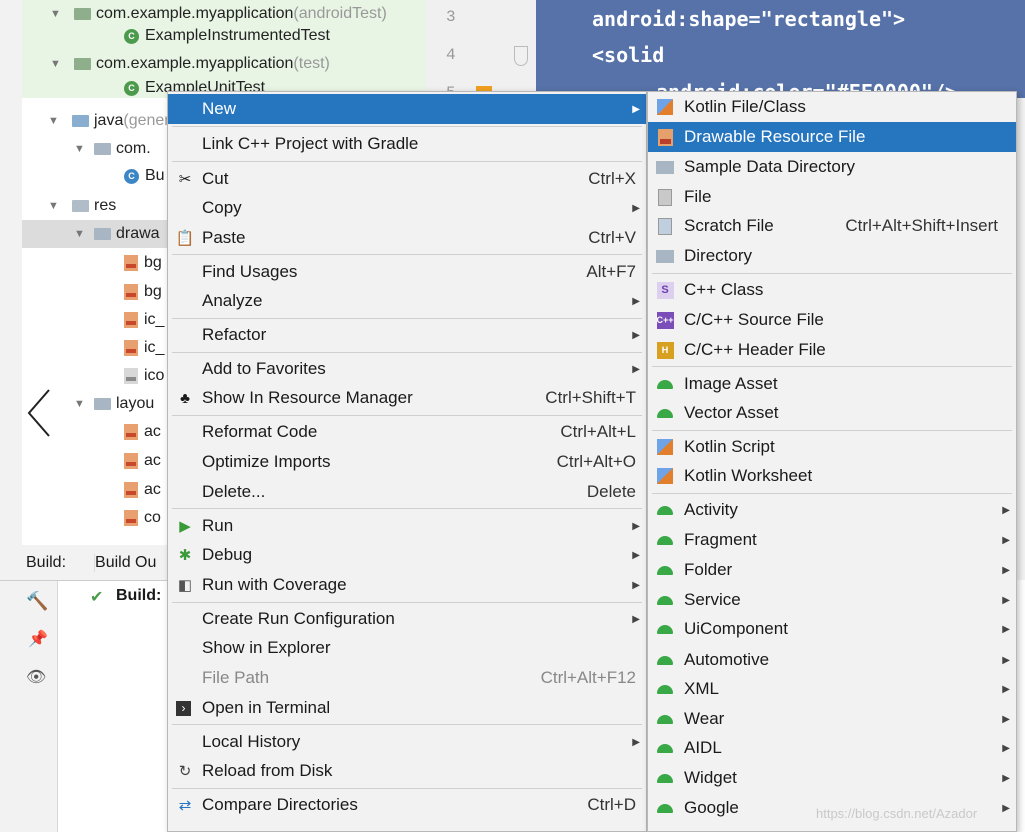 This screenshot has width=1025, height=832. Describe the element at coordinates (832, 320) in the screenshot. I see `submenu-item-cpp-source-file: C++ C/C++ Source File` at that location.